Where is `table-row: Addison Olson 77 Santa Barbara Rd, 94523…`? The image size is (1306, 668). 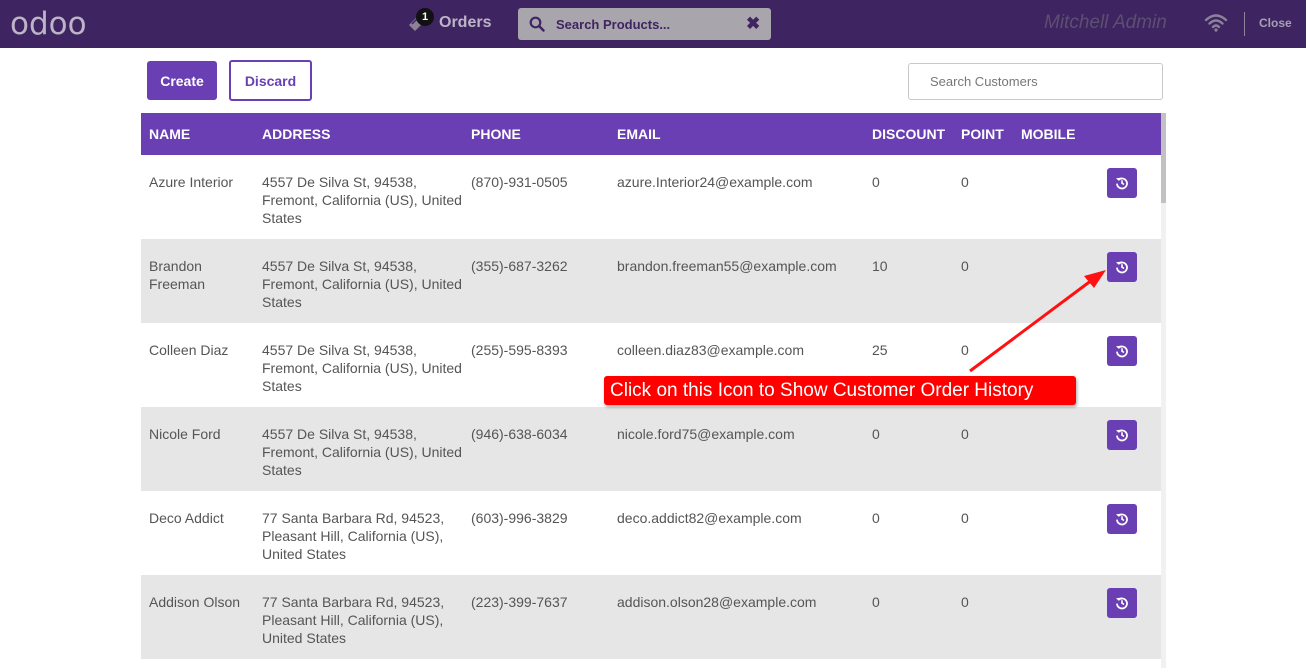 table-row: Addison Olson 77 Santa Barbara Rd, 94523… is located at coordinates (651, 617).